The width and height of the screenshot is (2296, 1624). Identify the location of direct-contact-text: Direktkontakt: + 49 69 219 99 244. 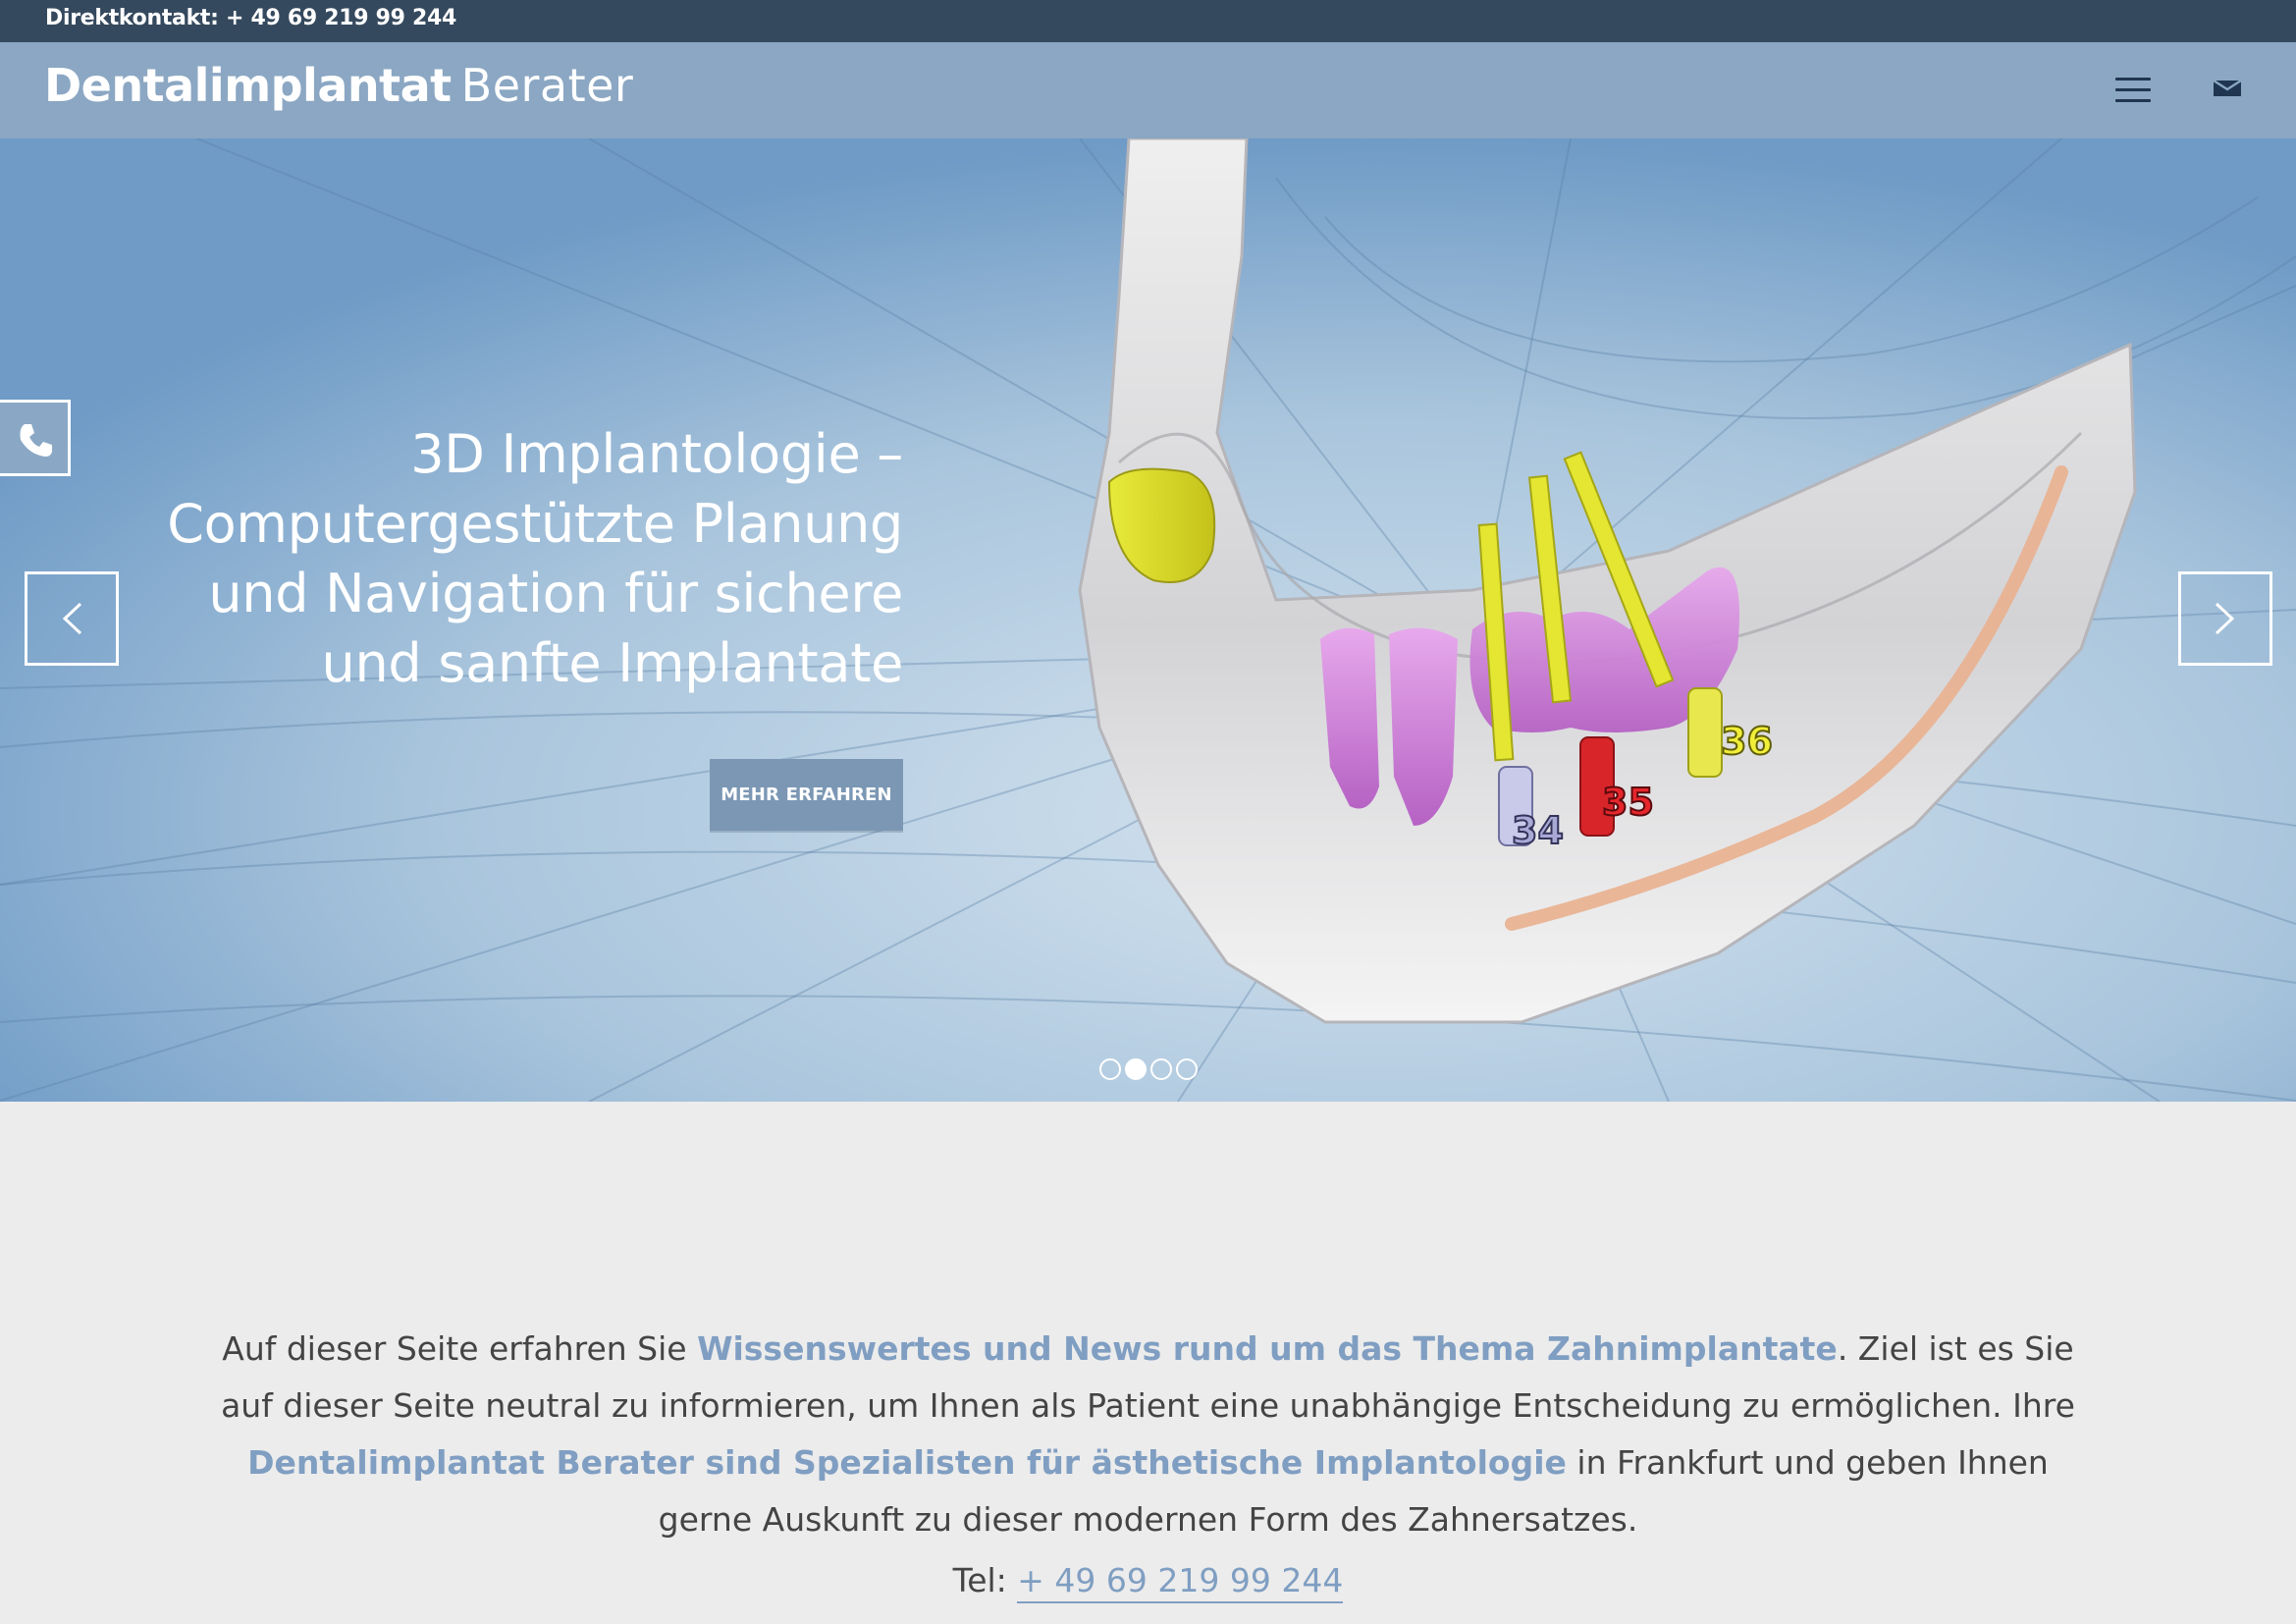
(251, 18).